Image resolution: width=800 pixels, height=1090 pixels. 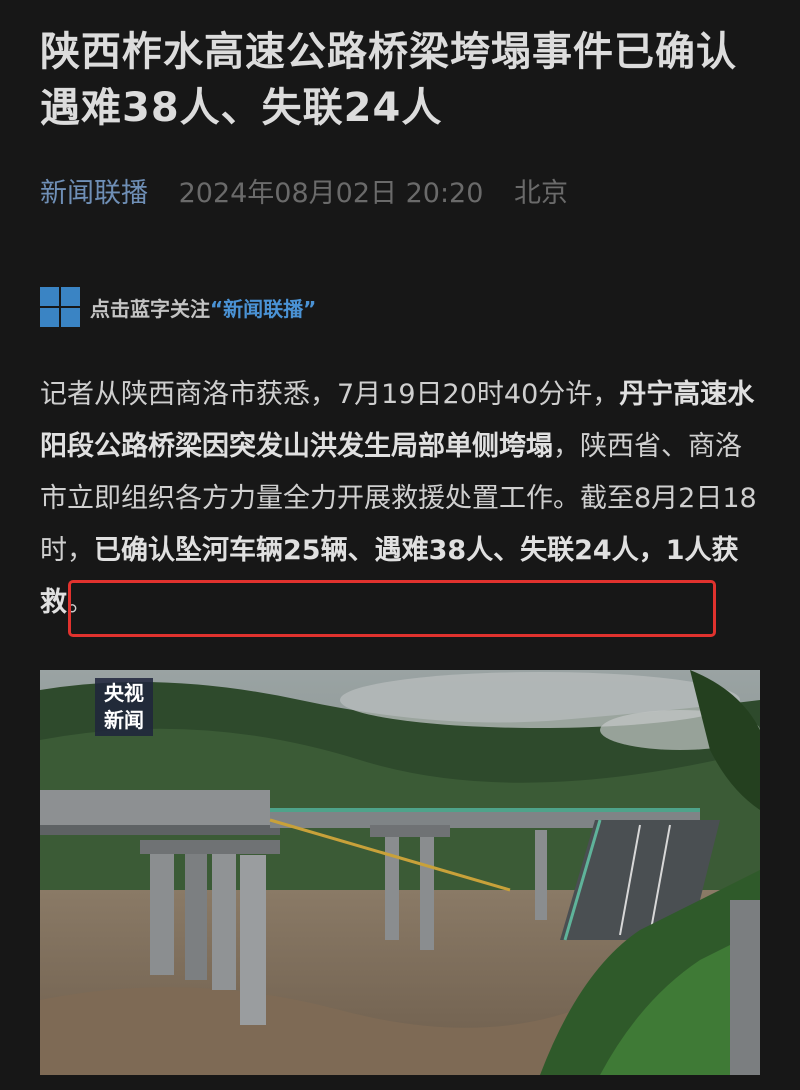 What do you see at coordinates (541, 193) in the screenshot?
I see `publish-location: 北京` at bounding box center [541, 193].